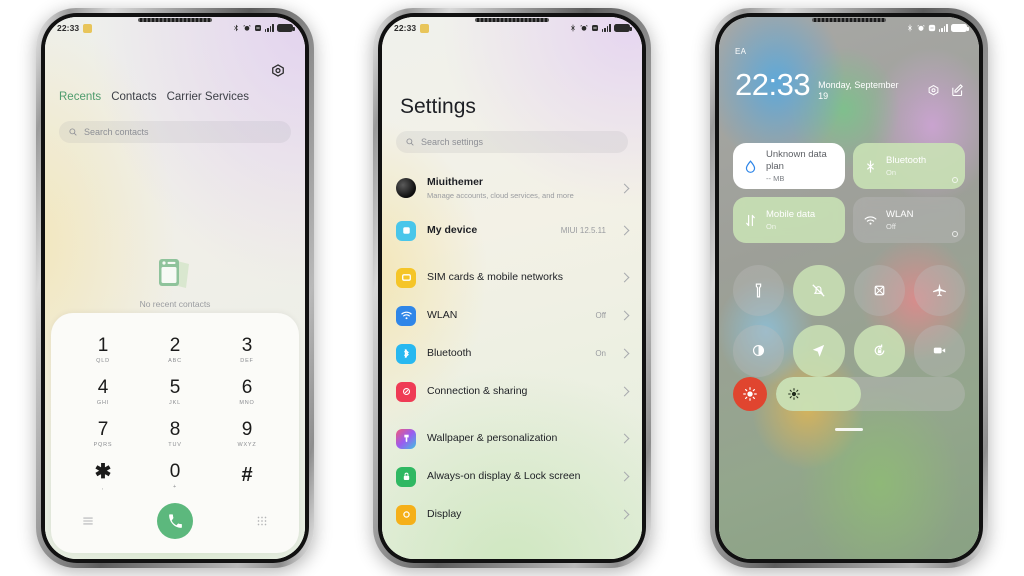 Image resolution: width=1024 pixels, height=576 pixels. I want to click on key-0: 0 +, so click(175, 476).